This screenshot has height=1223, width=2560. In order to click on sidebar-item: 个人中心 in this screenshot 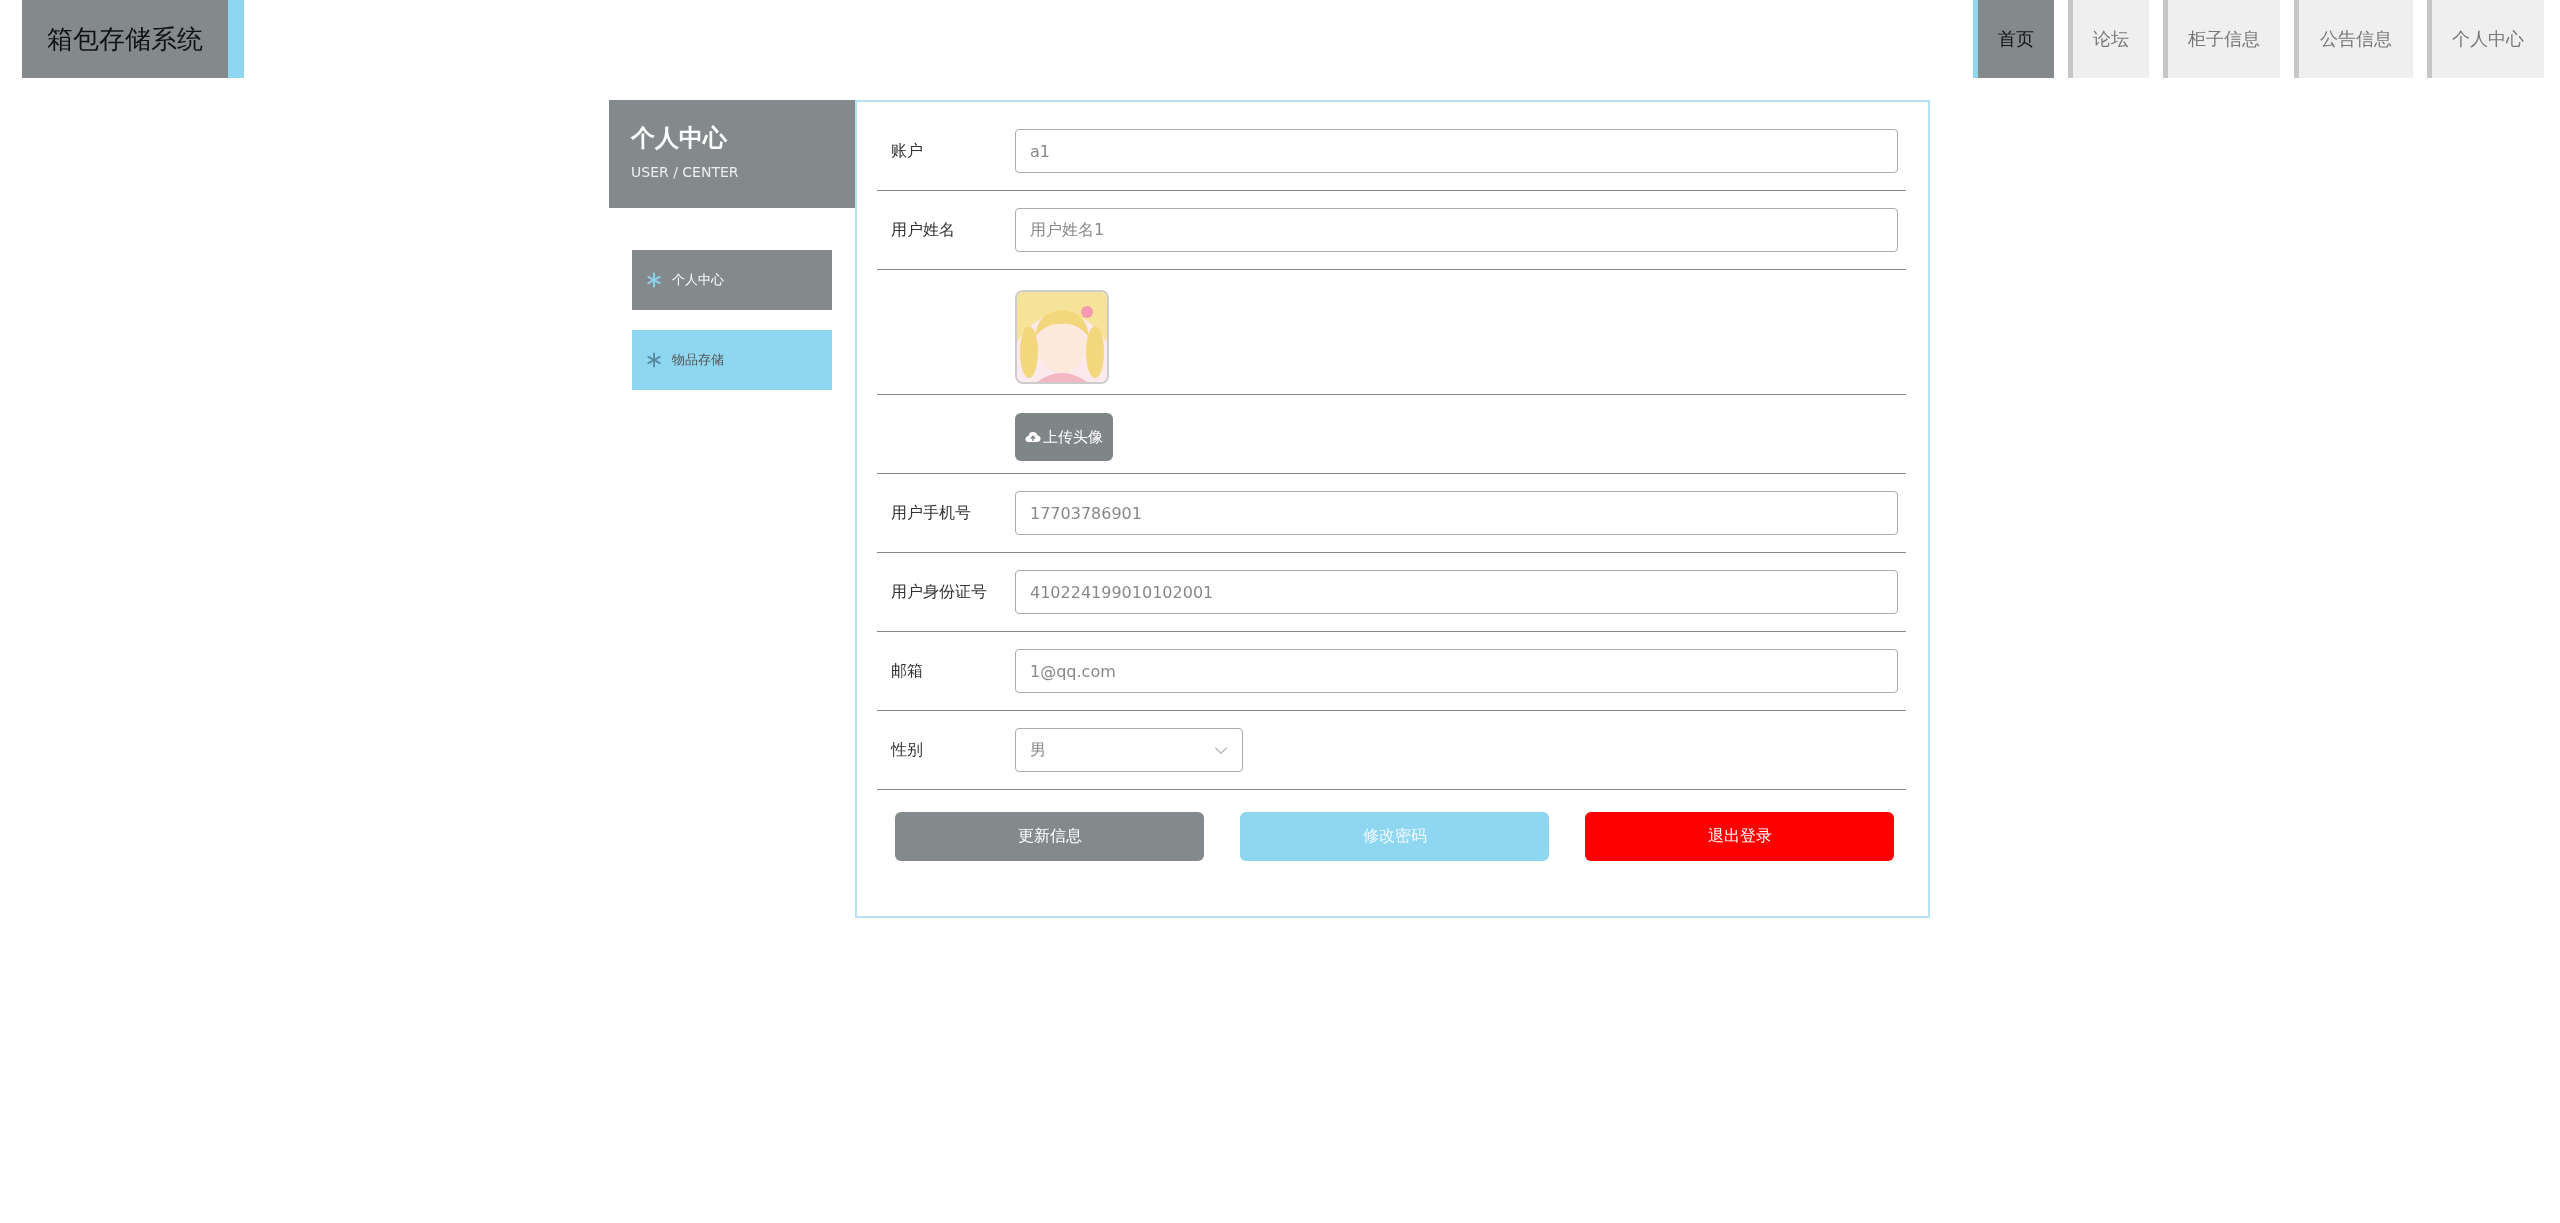, I will do `click(732, 280)`.